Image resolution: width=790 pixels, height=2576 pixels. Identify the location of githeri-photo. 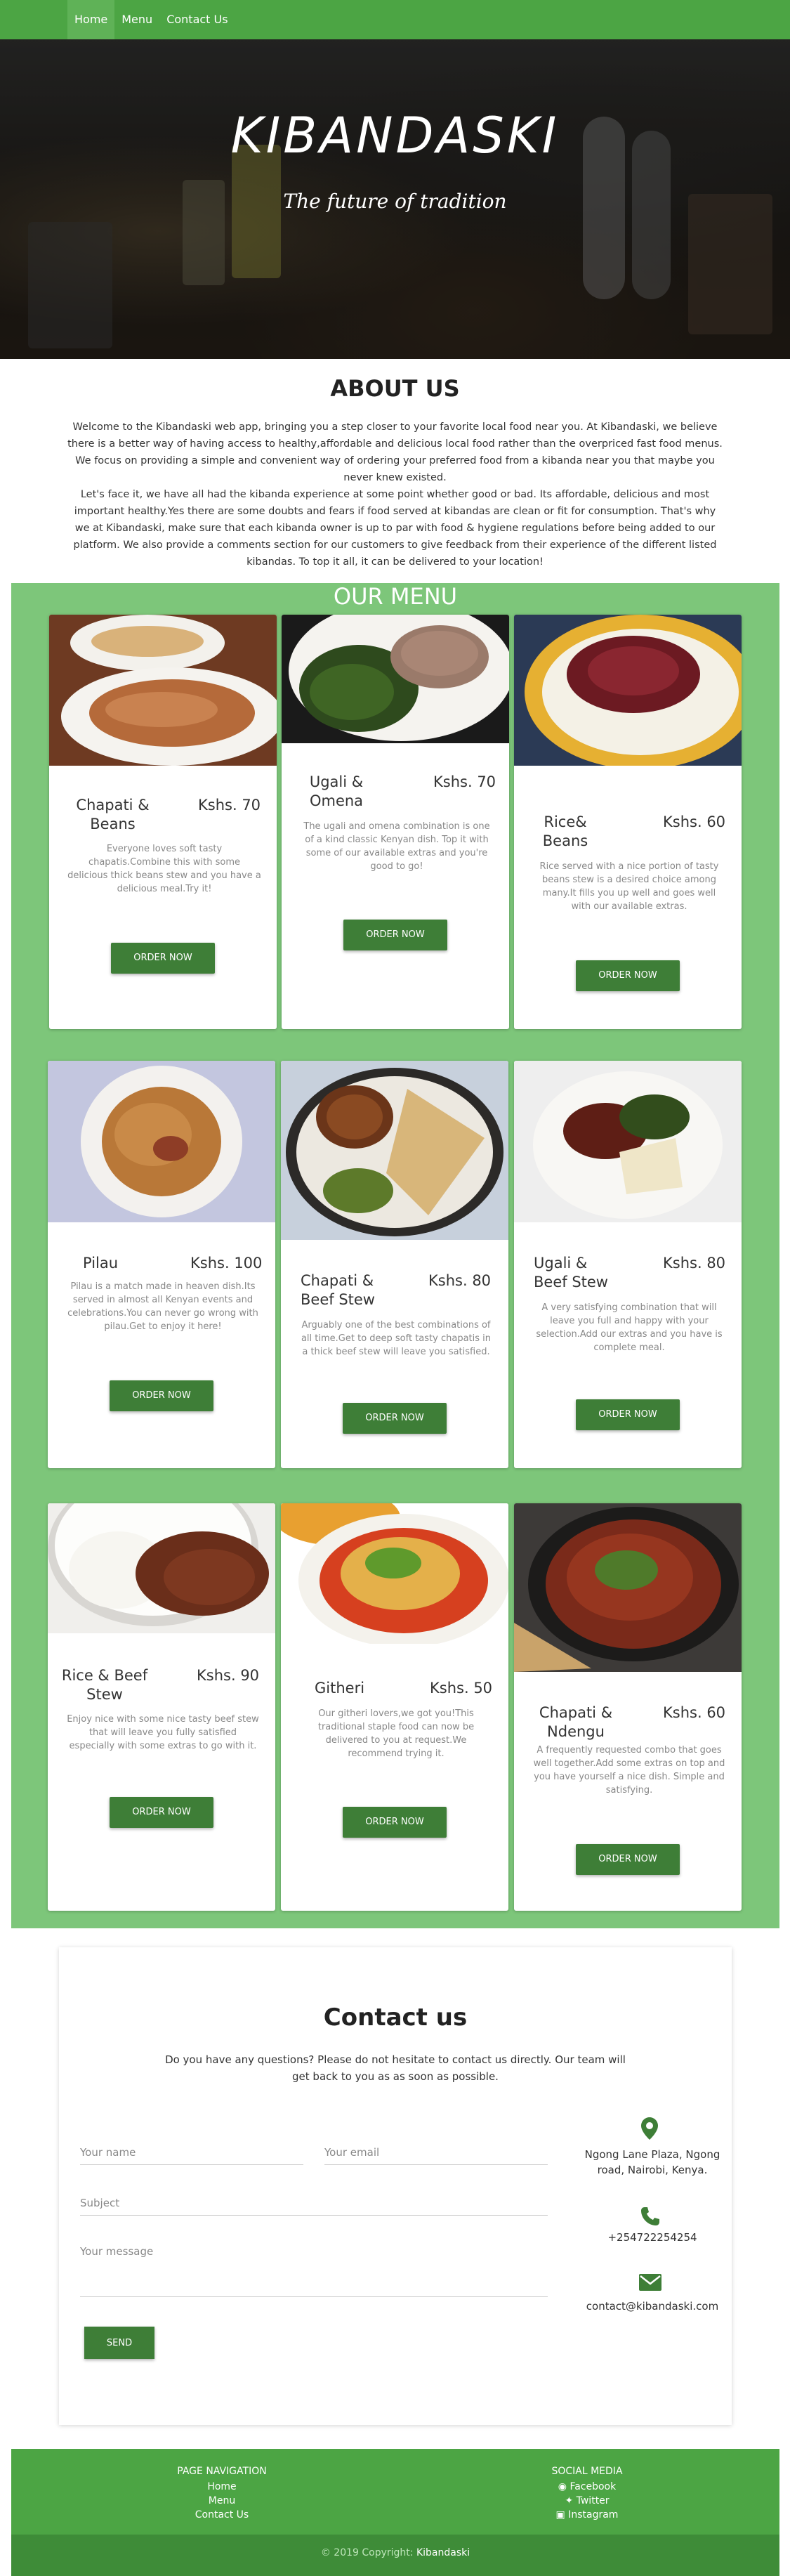
(394, 1574).